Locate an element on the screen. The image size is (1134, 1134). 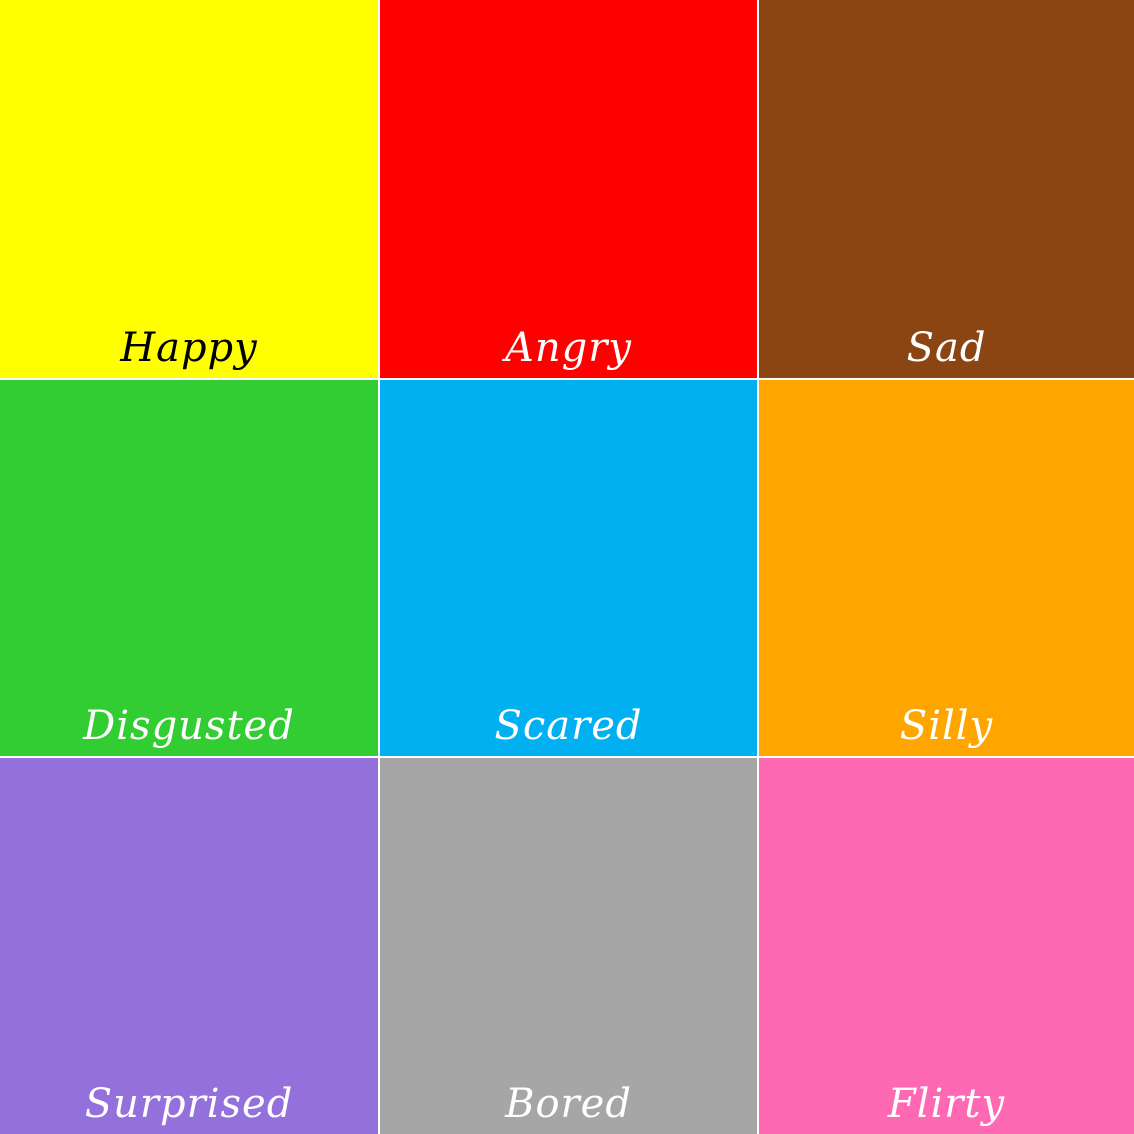
tile-label-disgusted: Disgusted is located at coordinates (189, 726).